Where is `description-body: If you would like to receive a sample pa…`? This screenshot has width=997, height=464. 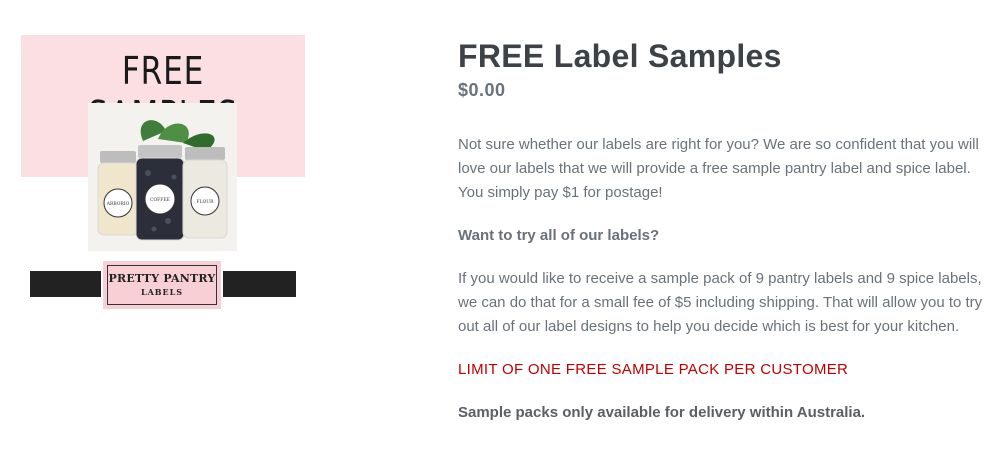
description-body: If you would like to receive a sample pa… is located at coordinates (720, 302).